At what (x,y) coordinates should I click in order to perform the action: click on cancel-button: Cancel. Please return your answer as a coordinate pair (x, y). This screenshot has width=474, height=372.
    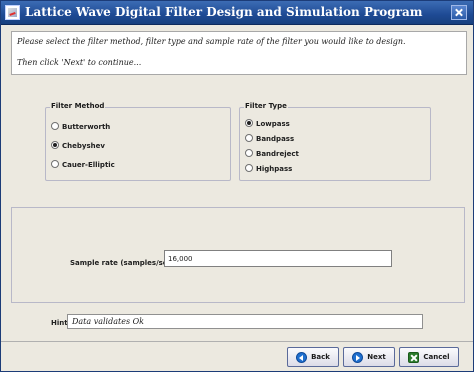
    Looking at the image, I should click on (429, 357).